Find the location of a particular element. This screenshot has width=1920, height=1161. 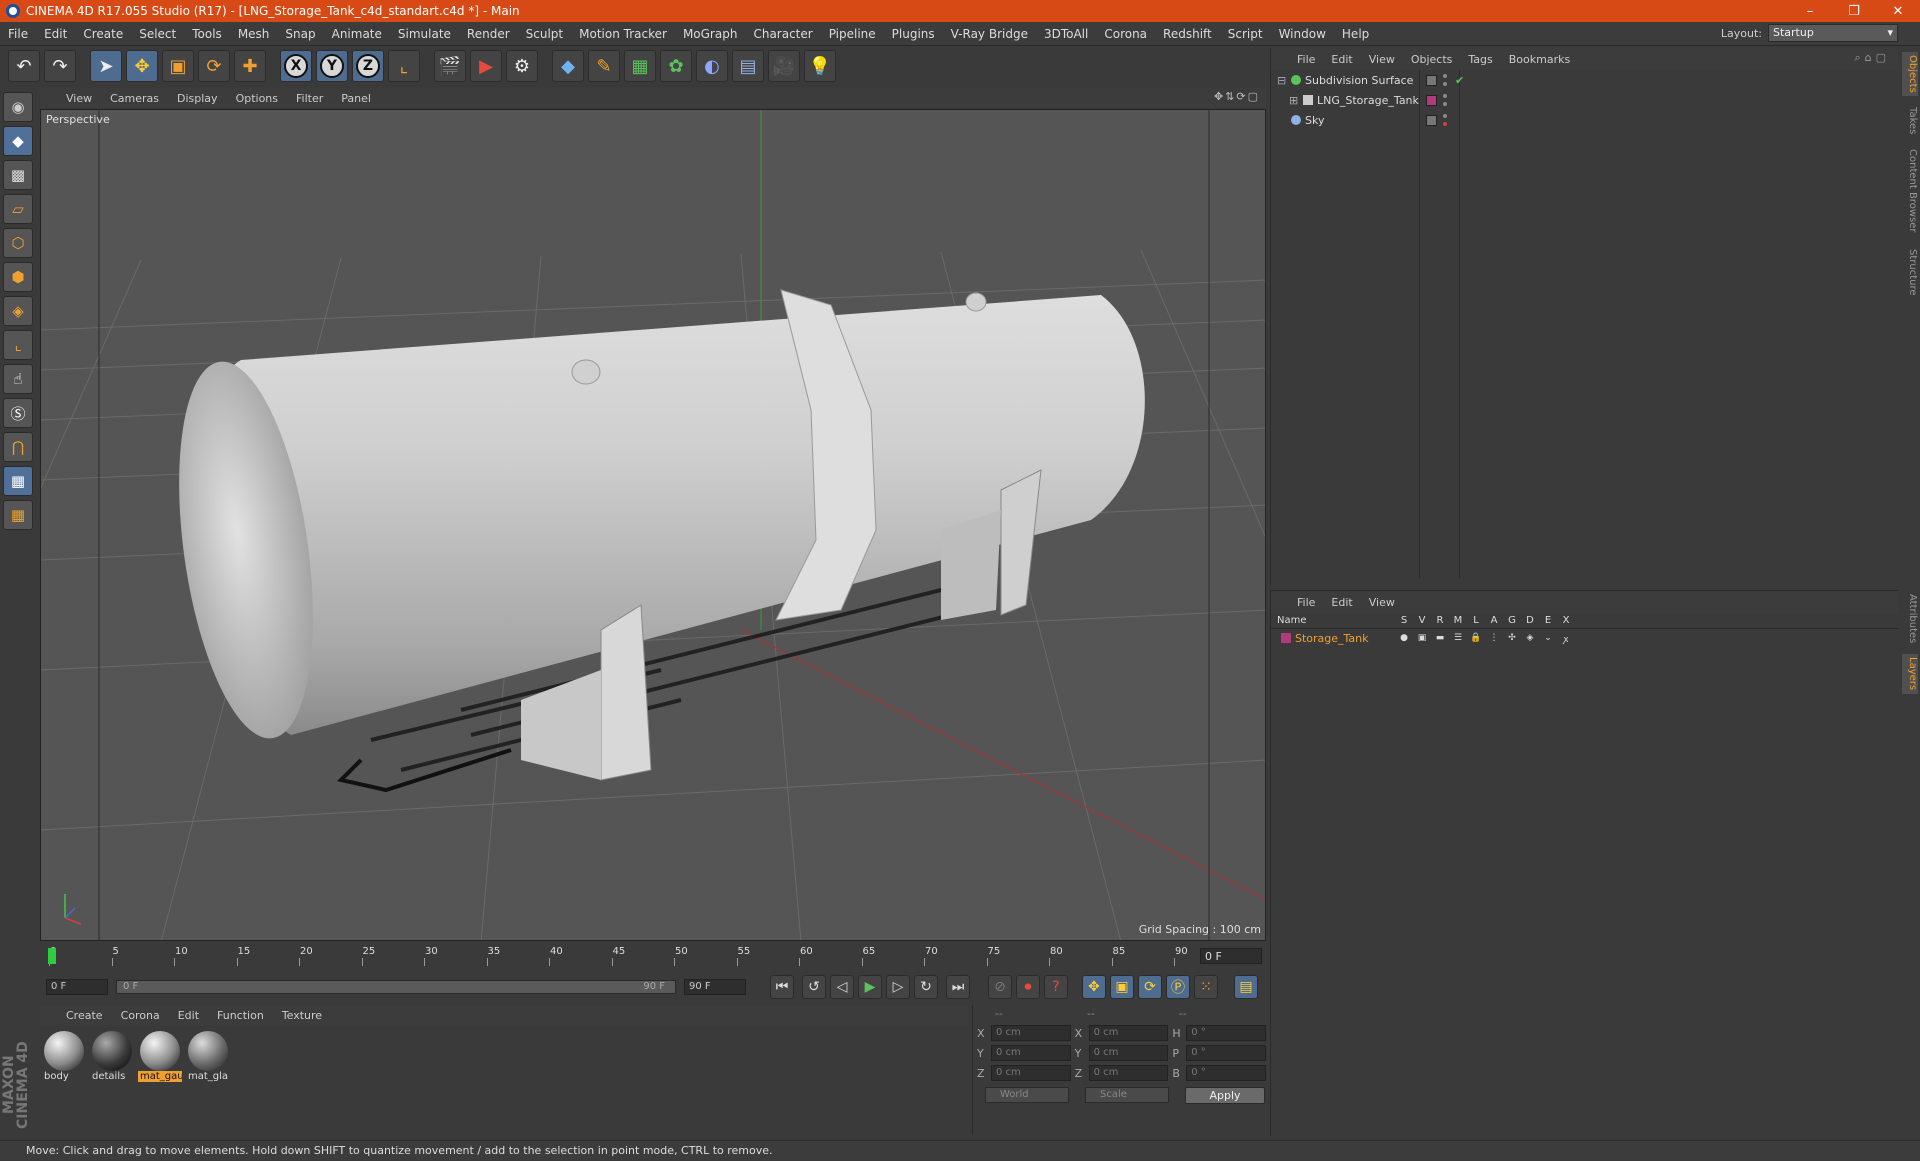

tab-layers: Layers is located at coordinates (1910, 674).